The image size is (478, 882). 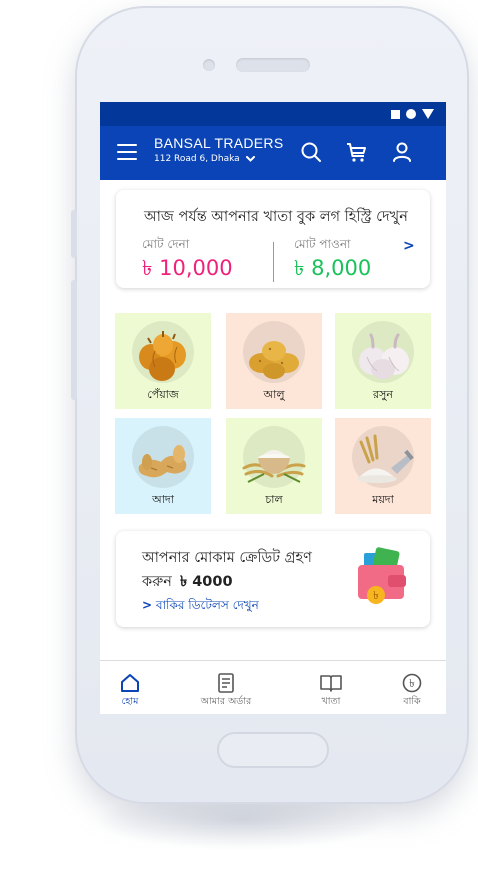 What do you see at coordinates (382, 575) in the screenshot?
I see `wallet-icon: ৳` at bounding box center [382, 575].